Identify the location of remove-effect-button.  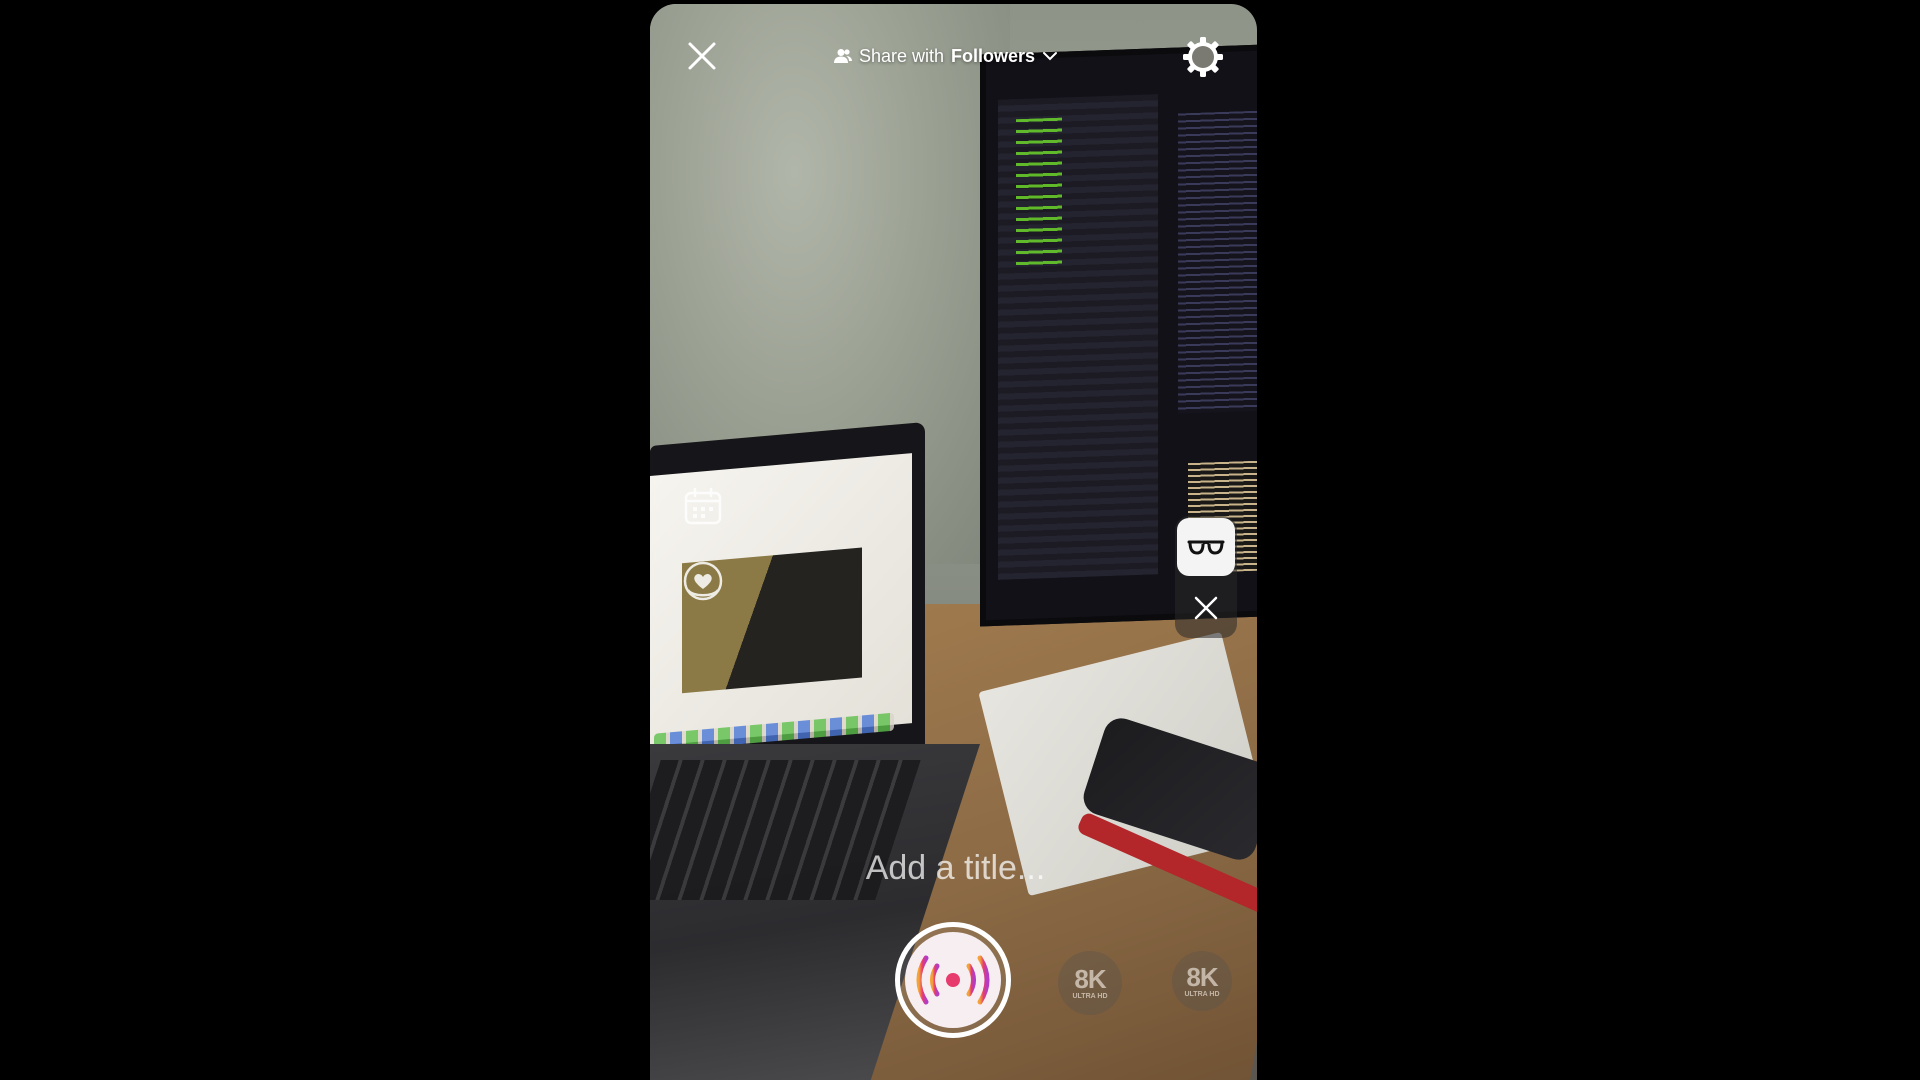
(1206, 608).